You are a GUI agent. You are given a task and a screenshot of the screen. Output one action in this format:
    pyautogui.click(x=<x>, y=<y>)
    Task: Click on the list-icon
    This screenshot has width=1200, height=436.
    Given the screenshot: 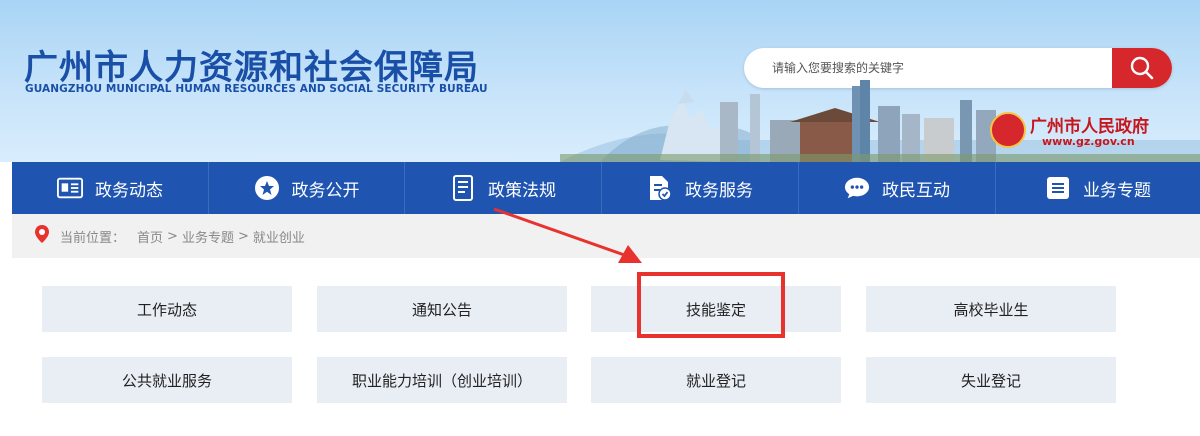 What is the action you would take?
    pyautogui.click(x=1058, y=188)
    